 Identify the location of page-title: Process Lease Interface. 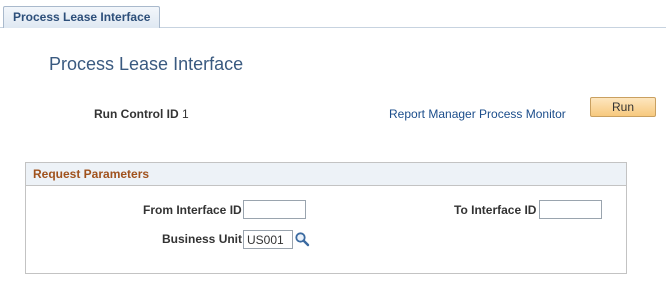
(146, 64).